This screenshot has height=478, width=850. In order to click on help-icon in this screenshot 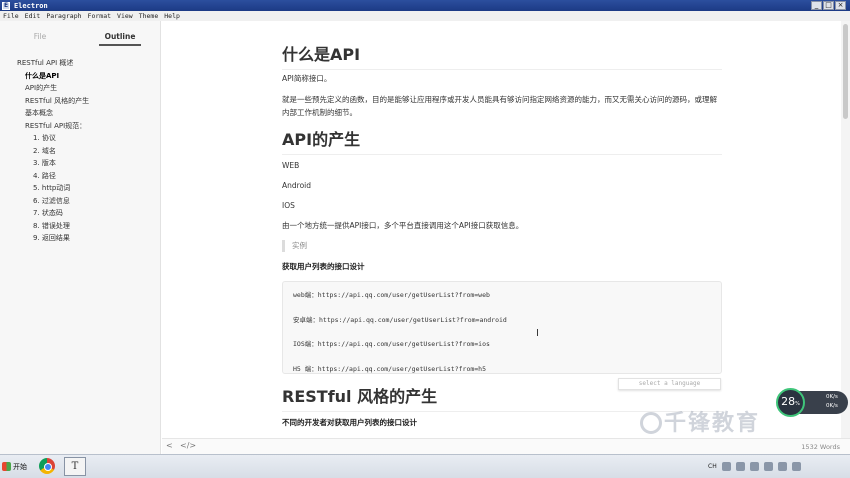, I will do `click(740, 466)`.